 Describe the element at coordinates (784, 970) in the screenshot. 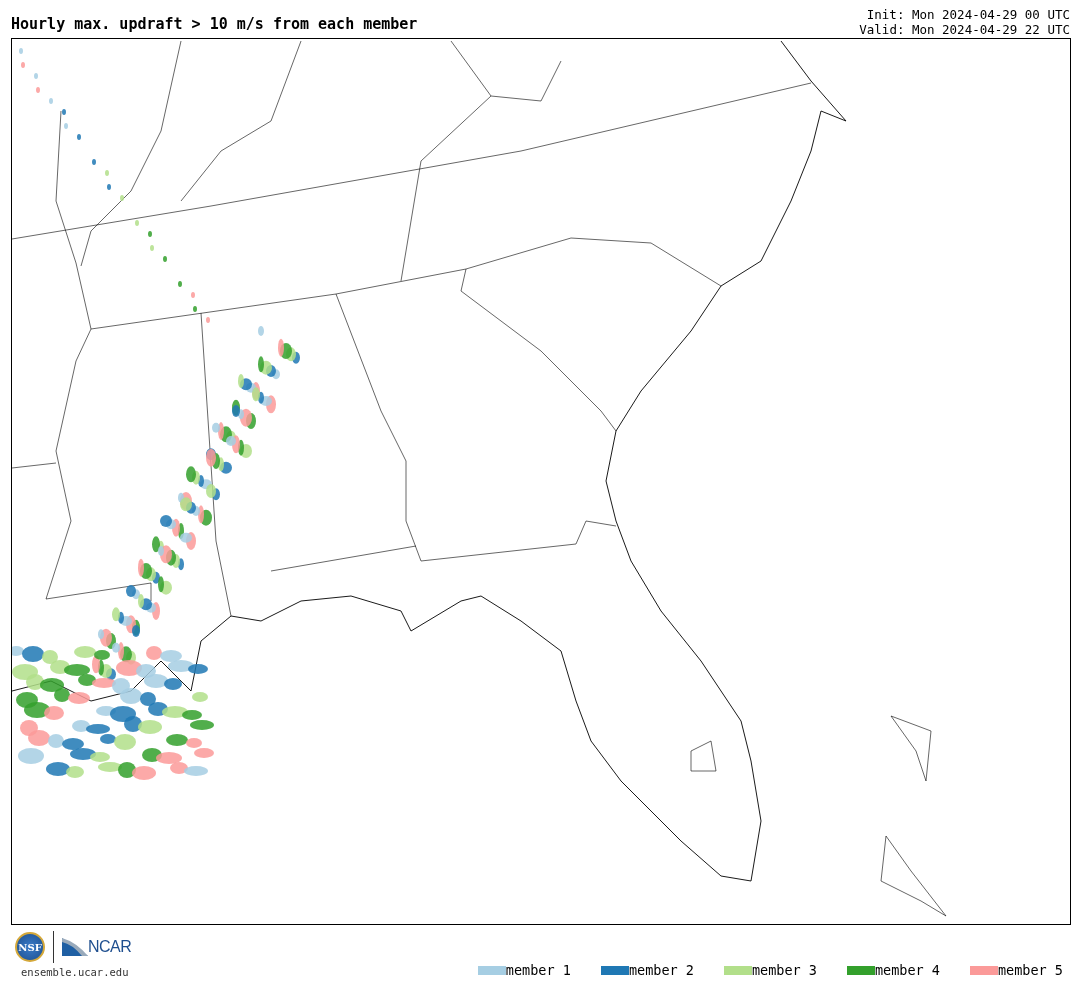

I see `legend-label: member 3` at that location.